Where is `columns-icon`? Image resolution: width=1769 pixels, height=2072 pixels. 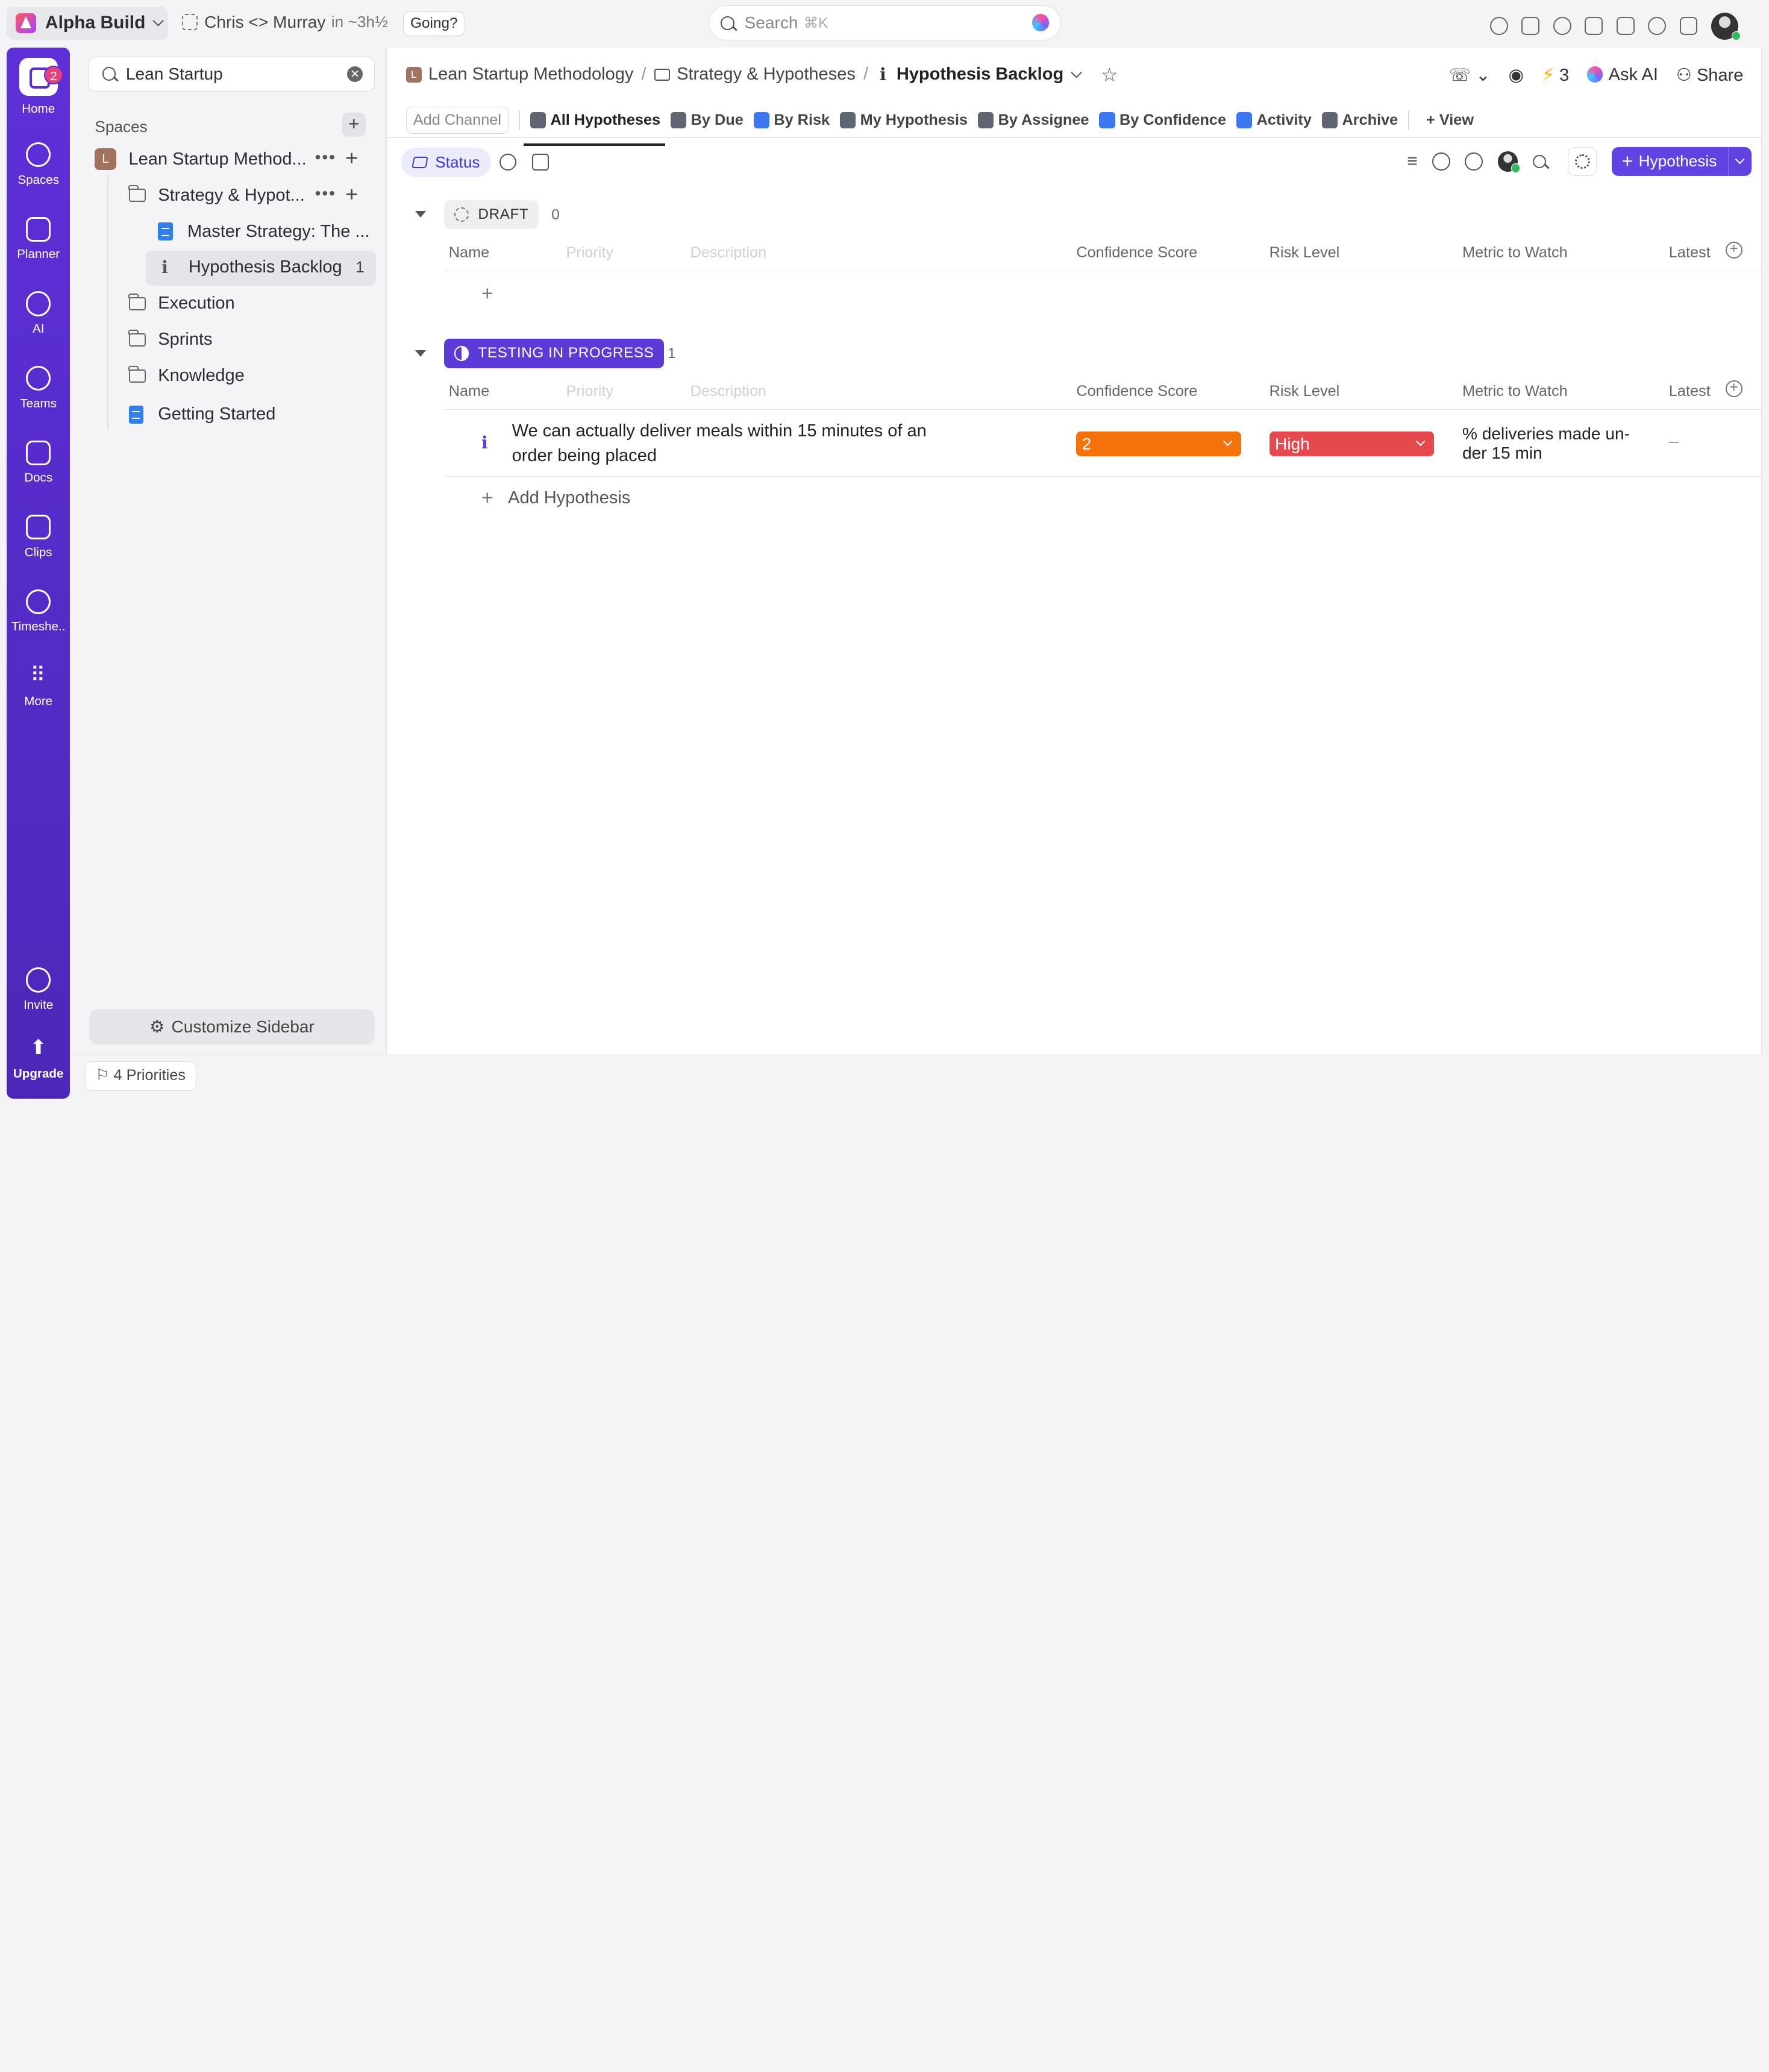 columns-icon is located at coordinates (540, 162).